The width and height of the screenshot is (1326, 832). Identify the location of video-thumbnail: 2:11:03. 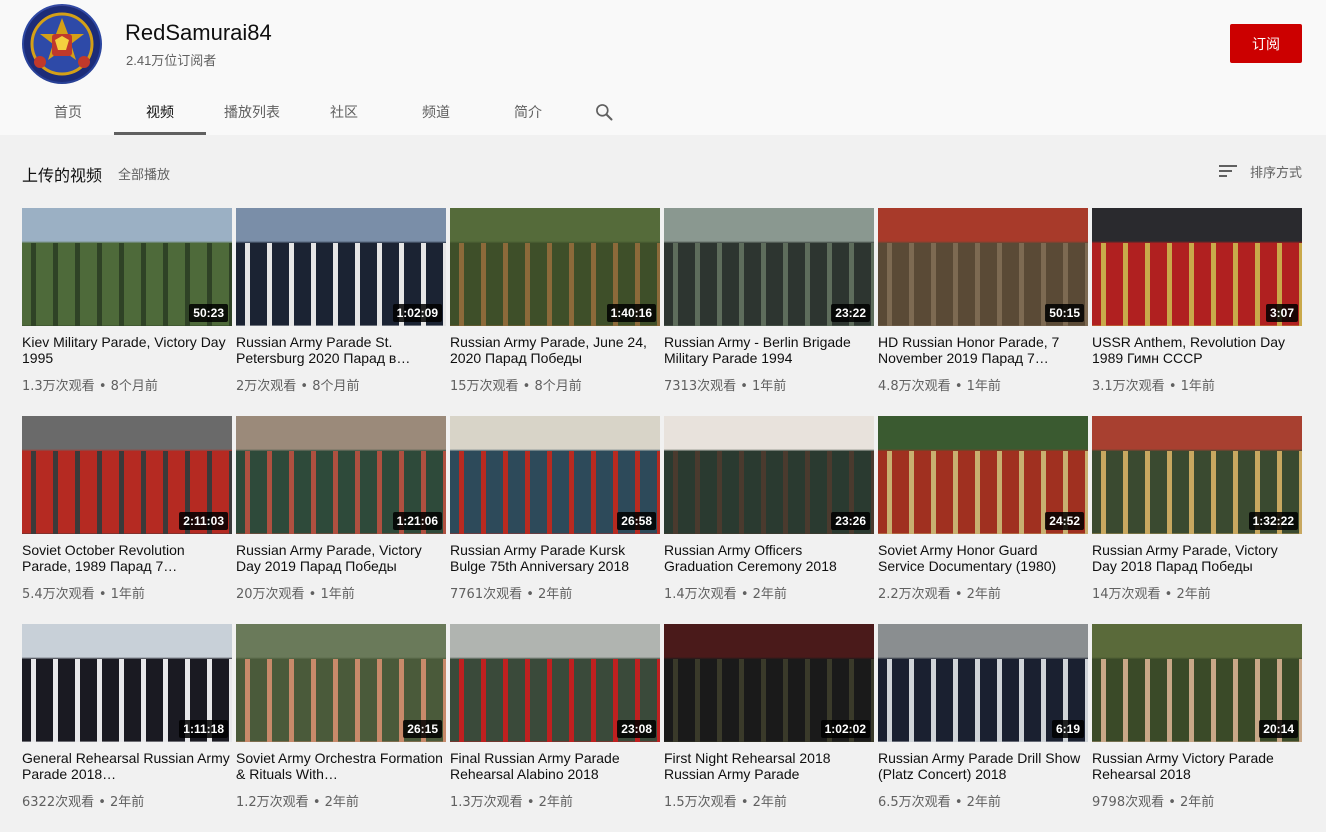
(127, 475).